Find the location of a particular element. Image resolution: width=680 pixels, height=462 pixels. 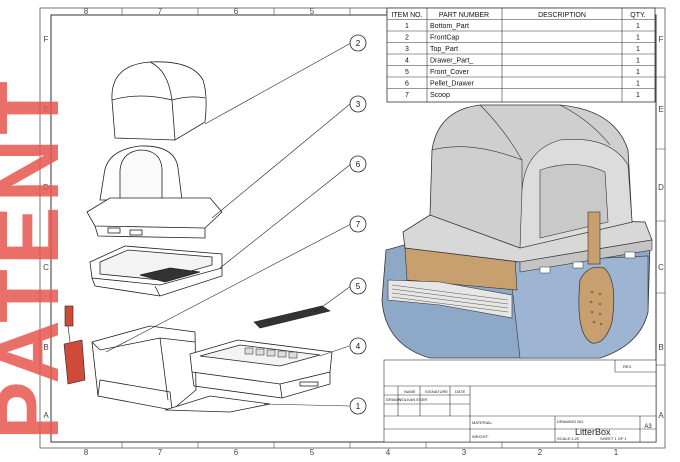

title-block-name-header: NAME is located at coordinates (410, 391).